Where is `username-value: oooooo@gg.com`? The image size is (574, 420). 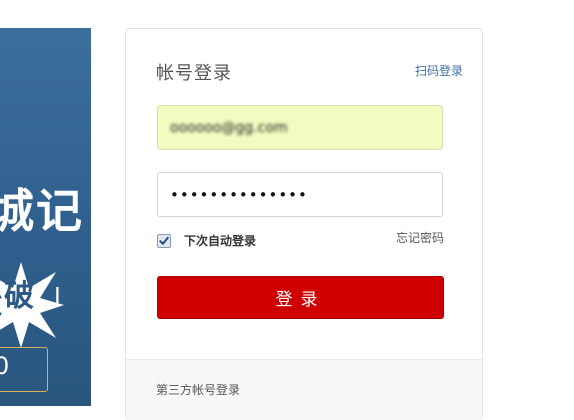
username-value: oooooo@gg.com is located at coordinates (229, 127).